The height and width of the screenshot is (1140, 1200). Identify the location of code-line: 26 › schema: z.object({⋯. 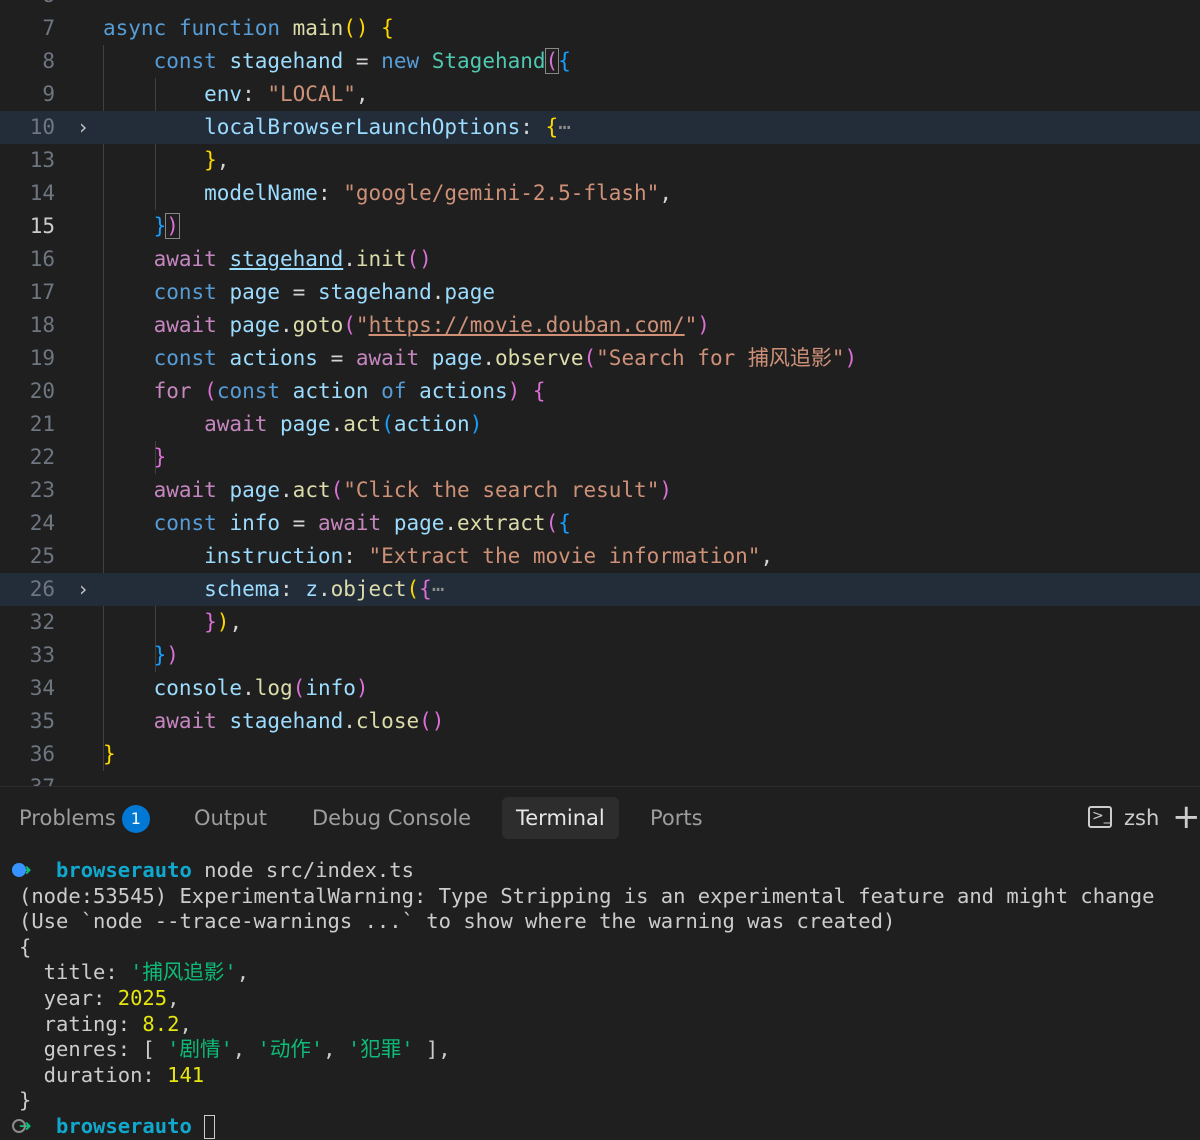
(600, 589).